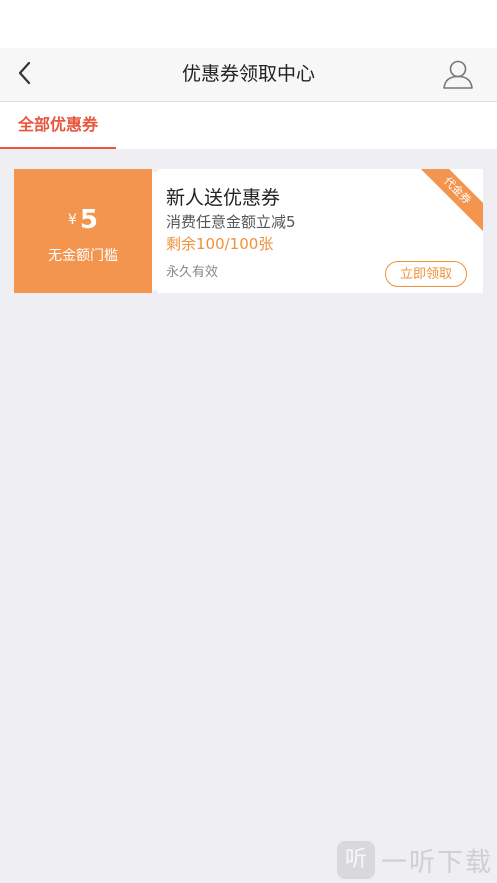 The image size is (497, 883). I want to click on coupon-validity: 永久有效, so click(192, 272).